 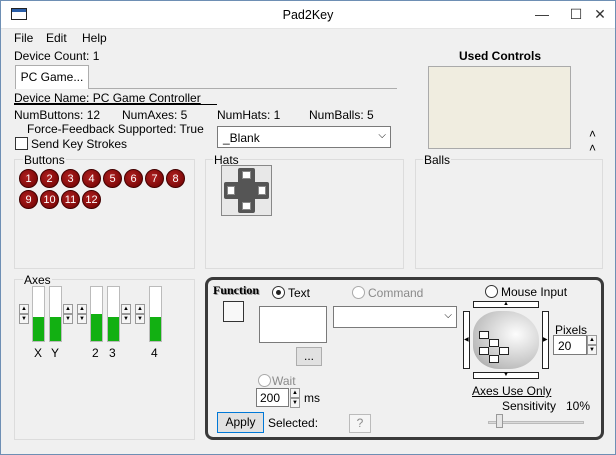 I want to click on controller-button-5: 5, so click(x=112, y=178).